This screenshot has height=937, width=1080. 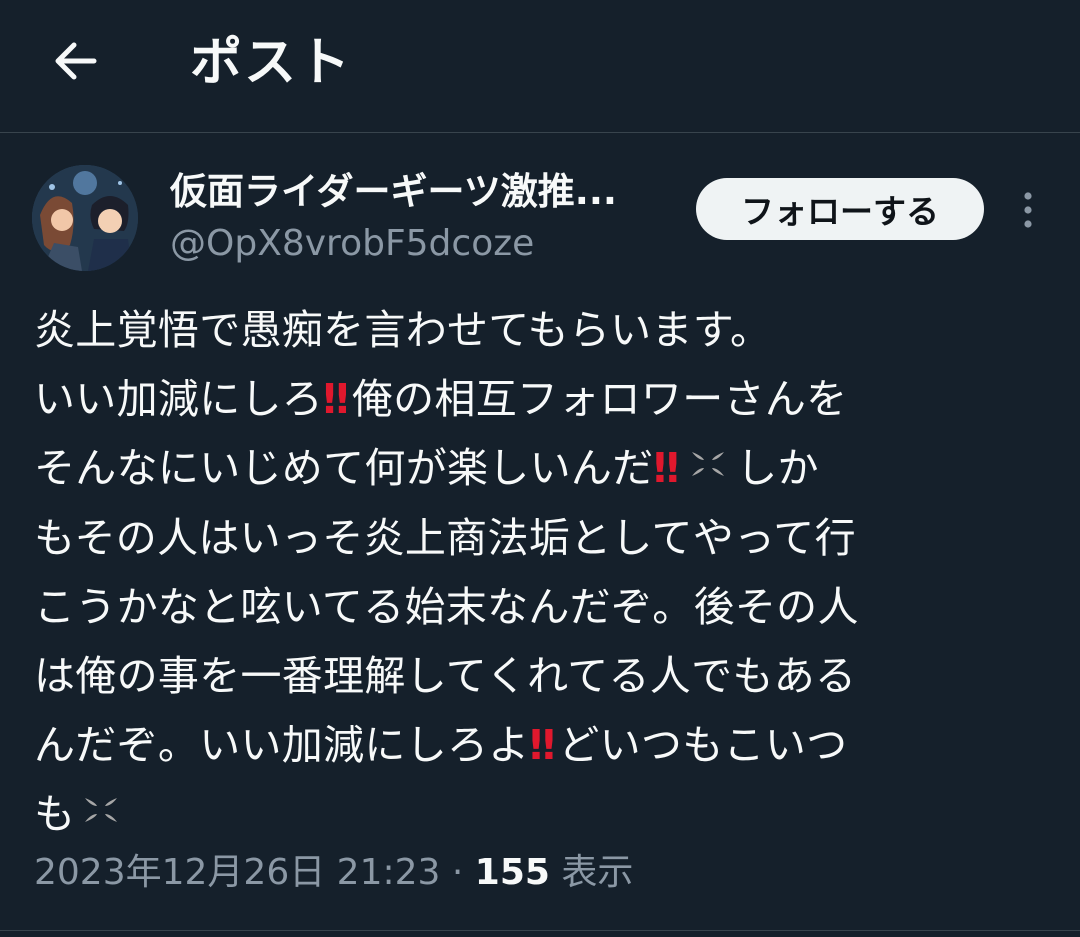 I want to click on tweet-text-segment: そんなにいじめて何が楽しいんだ, so click(x=344, y=468).